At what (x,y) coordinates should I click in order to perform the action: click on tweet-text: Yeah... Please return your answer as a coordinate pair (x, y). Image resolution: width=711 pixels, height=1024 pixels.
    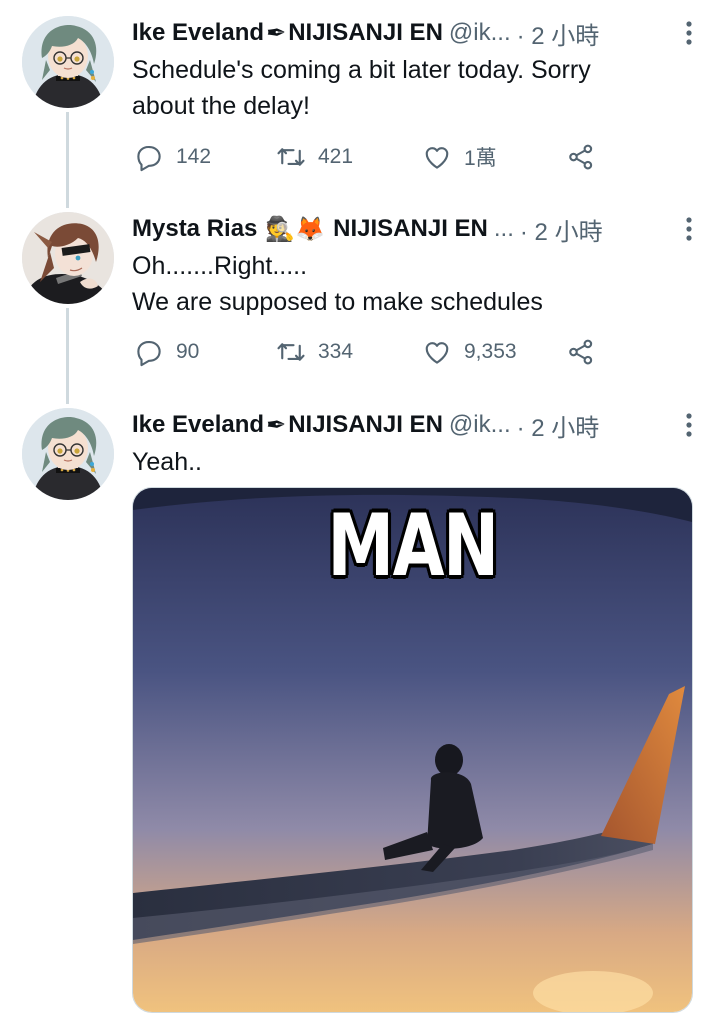
    Looking at the image, I should click on (412, 462).